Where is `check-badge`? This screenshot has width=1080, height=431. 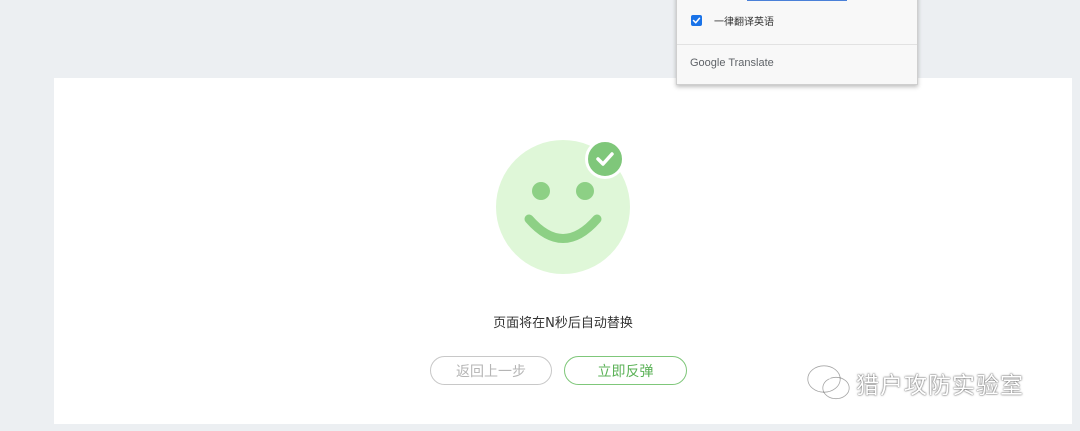
check-badge is located at coordinates (605, 159).